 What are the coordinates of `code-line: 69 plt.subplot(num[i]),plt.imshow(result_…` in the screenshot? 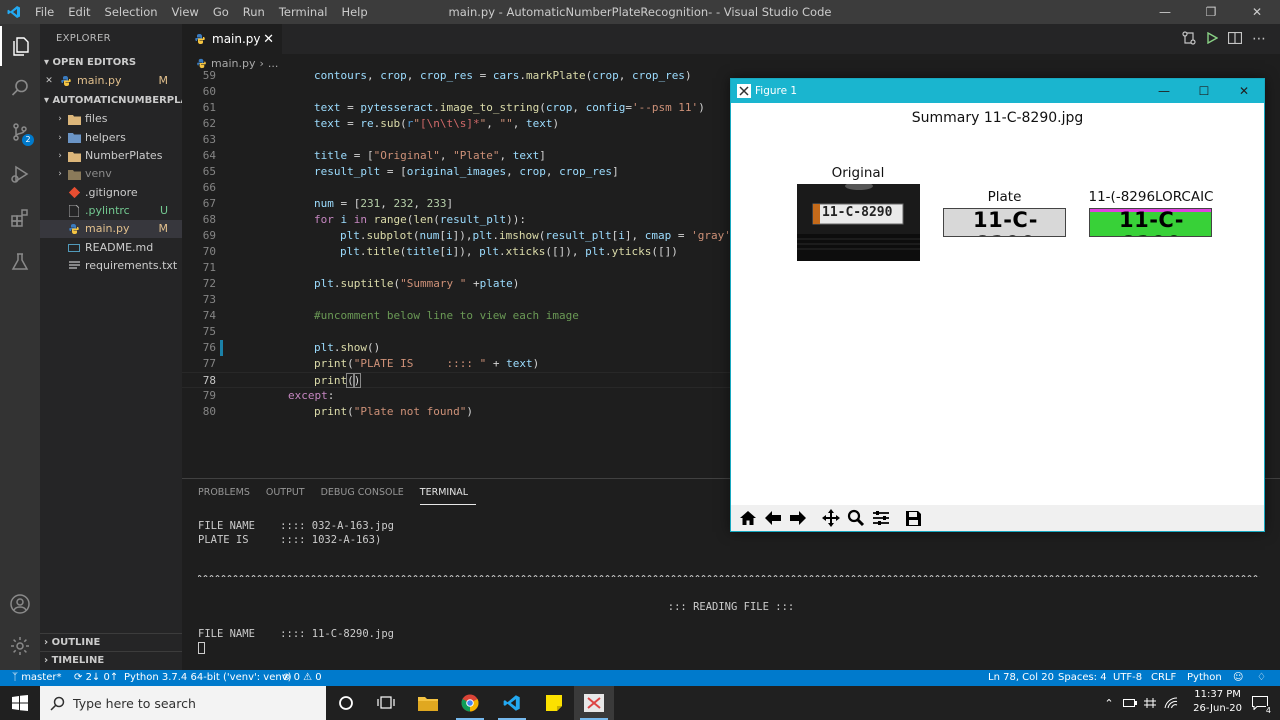 It's located at (456, 236).